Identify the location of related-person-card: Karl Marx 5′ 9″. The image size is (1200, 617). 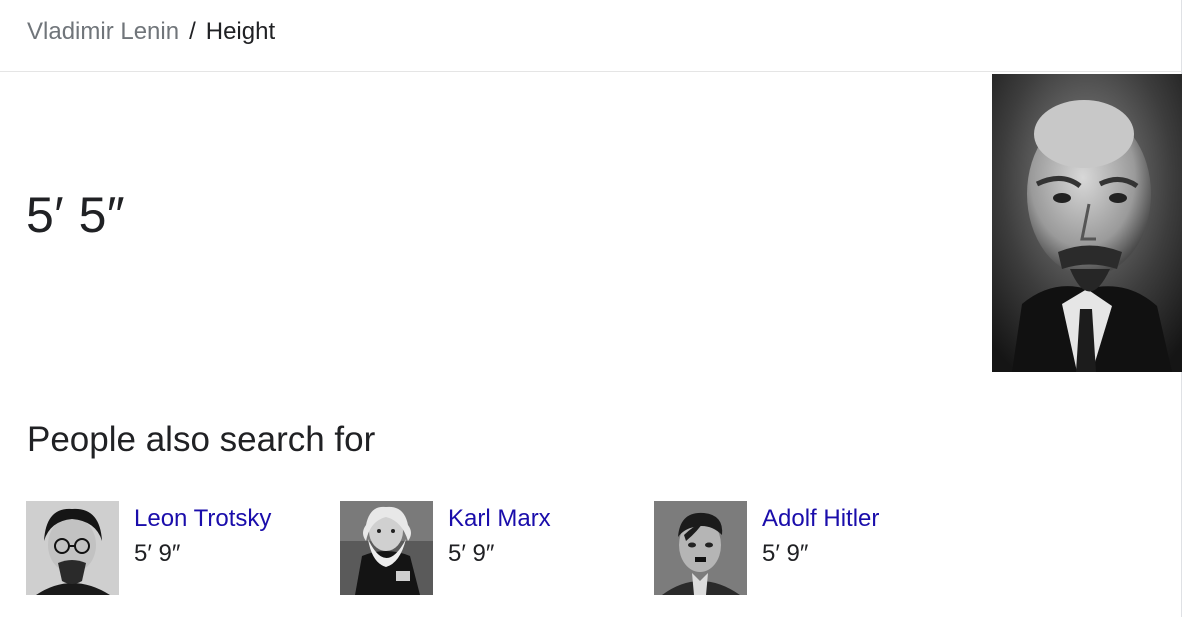
(475, 548).